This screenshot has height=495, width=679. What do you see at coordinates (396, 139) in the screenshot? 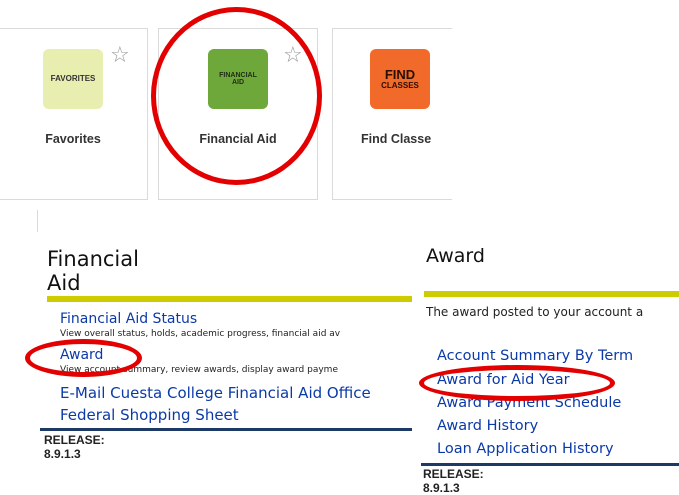
I see `tile-label-find-classes: Find Classe` at bounding box center [396, 139].